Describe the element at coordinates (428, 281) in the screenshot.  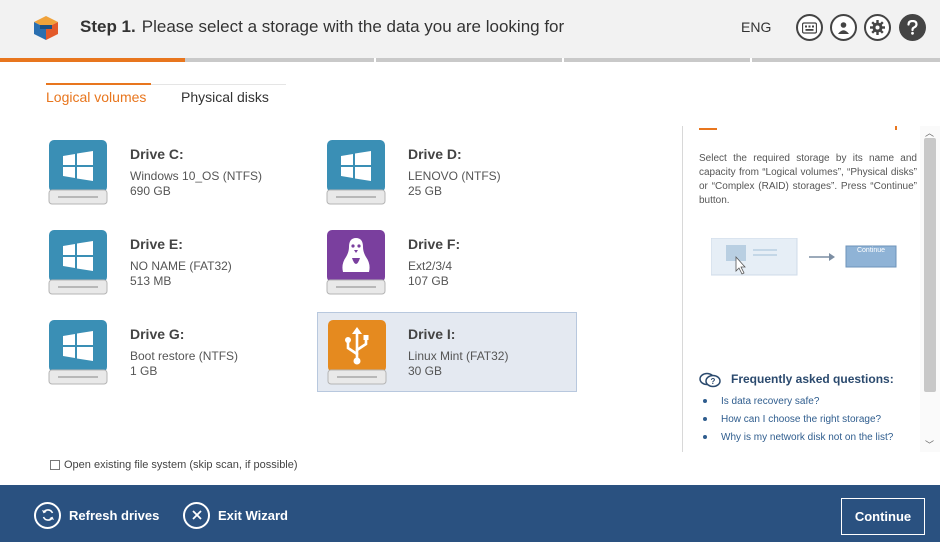
I see `drive-size: 107 GB` at that location.